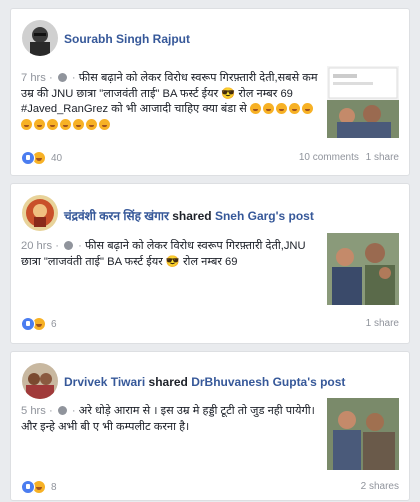 The image size is (420, 502). I want to click on reactions: 6, so click(39, 324).